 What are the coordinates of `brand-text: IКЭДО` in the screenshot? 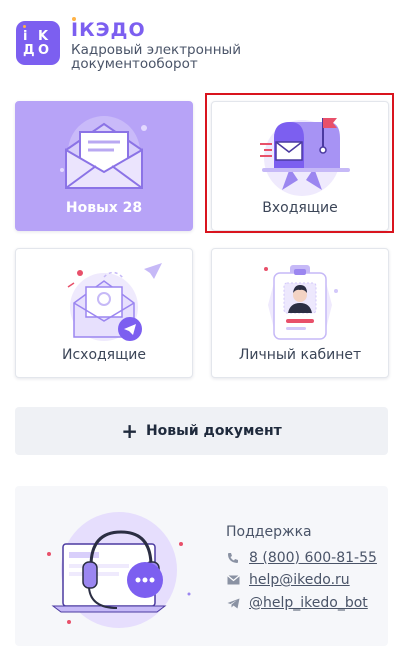 It's located at (108, 30).